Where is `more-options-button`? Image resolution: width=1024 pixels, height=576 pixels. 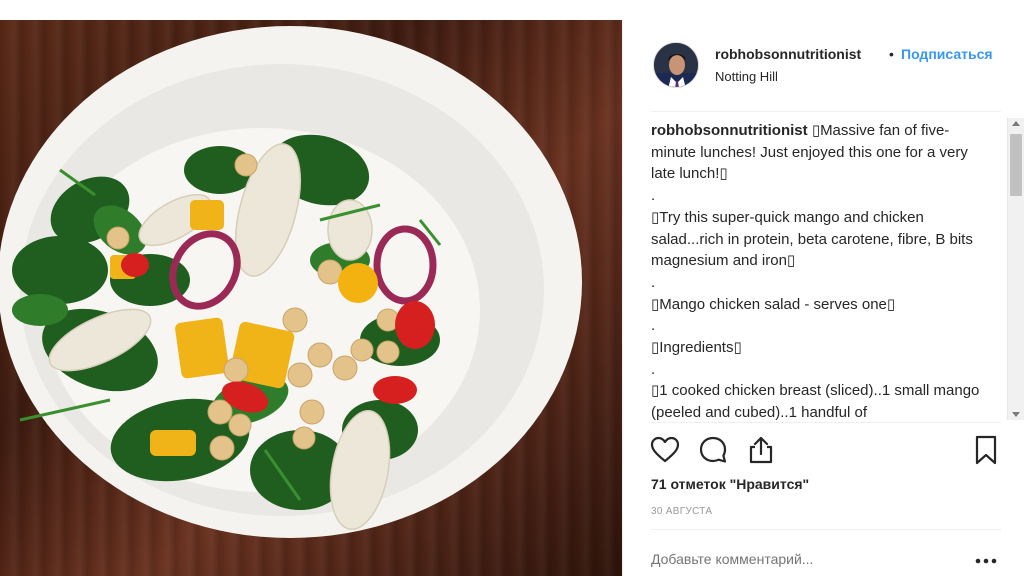 more-options-button is located at coordinates (986, 561).